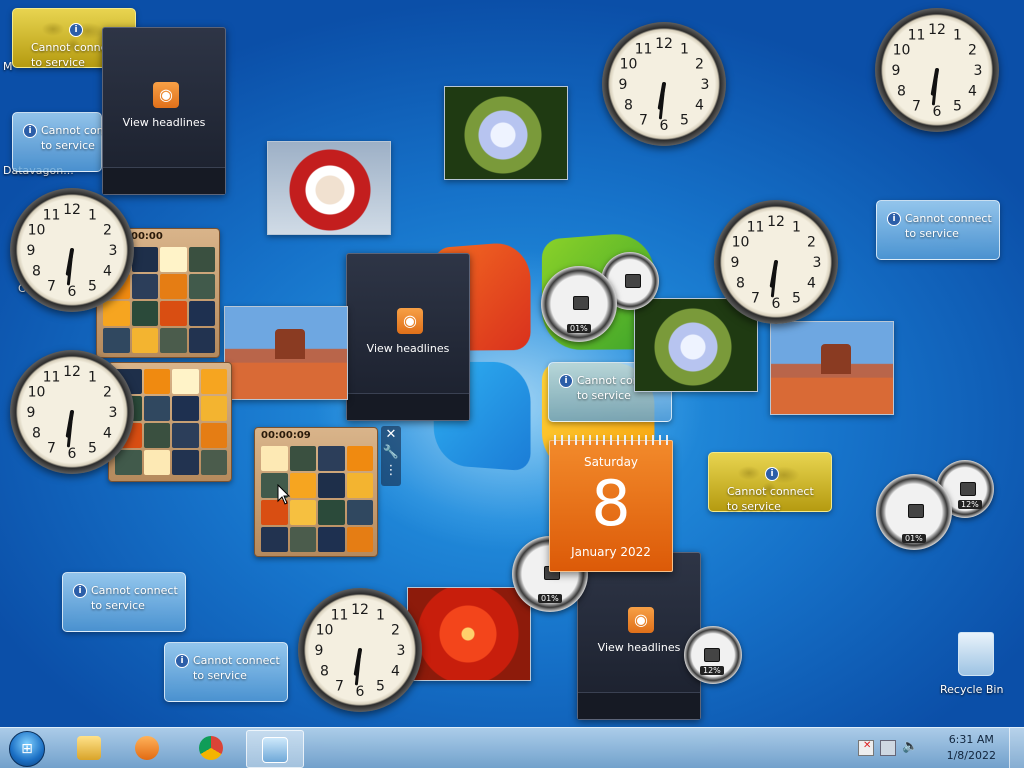  Describe the element at coordinates (888, 748) in the screenshot. I see `network-icon` at that location.